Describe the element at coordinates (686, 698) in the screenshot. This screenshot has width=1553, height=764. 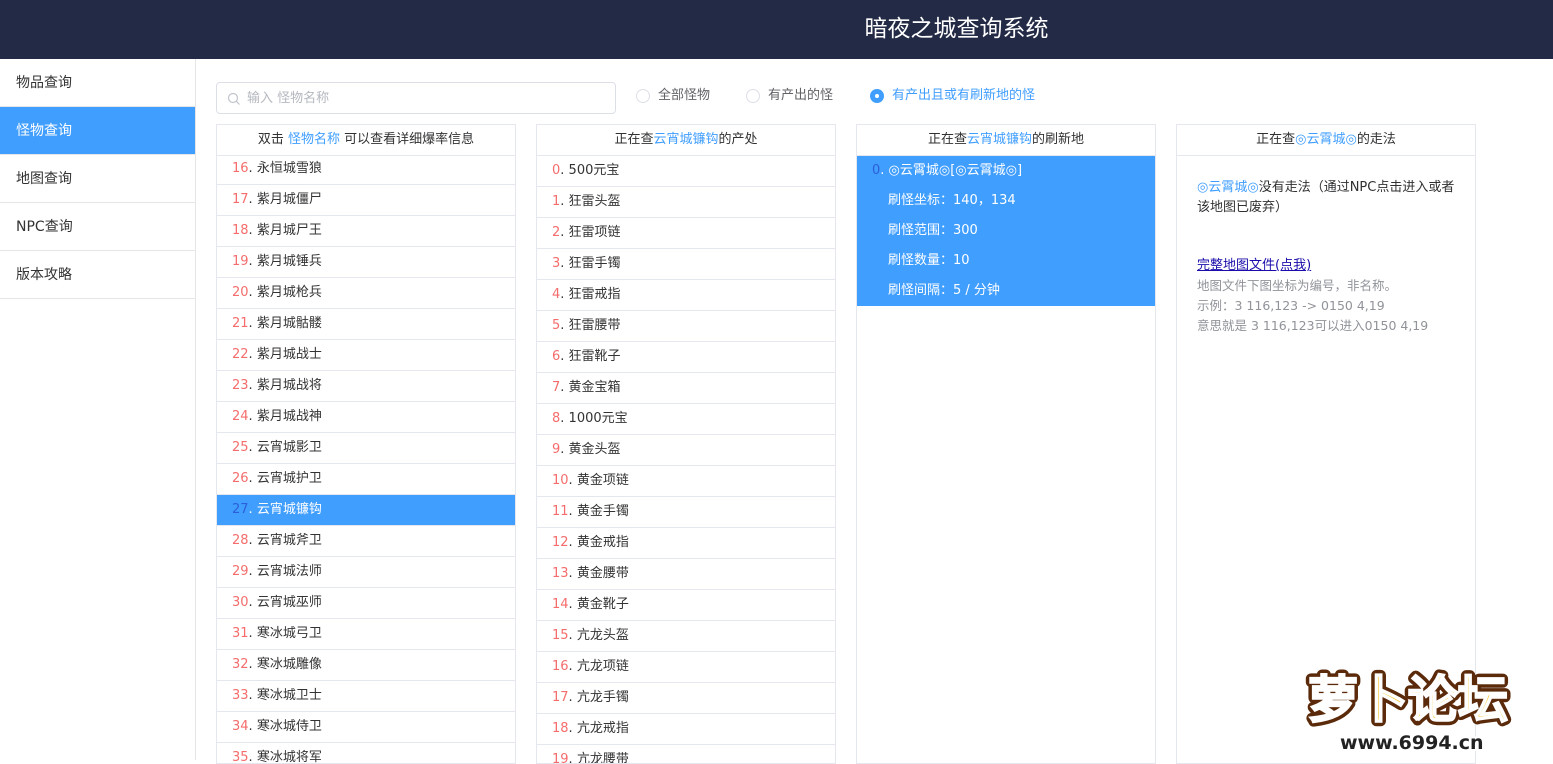
I see `drops-row: 17. 亢龙手镯` at that location.